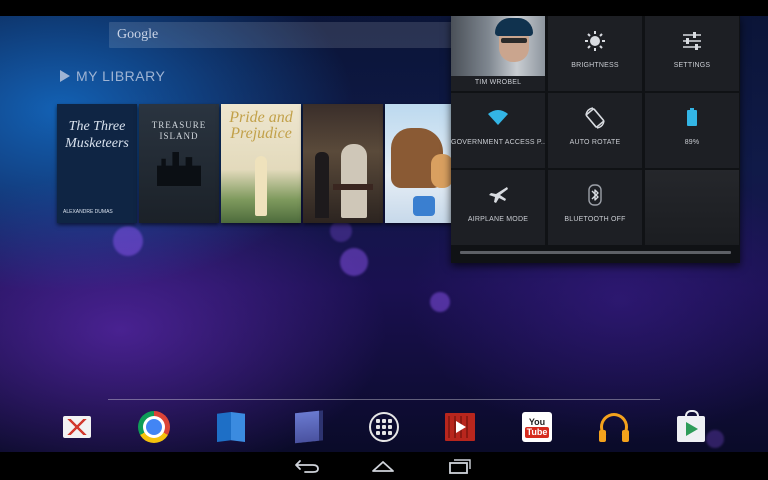 This screenshot has width=768, height=480. I want to click on shopping-bag-shape, so click(691, 426).